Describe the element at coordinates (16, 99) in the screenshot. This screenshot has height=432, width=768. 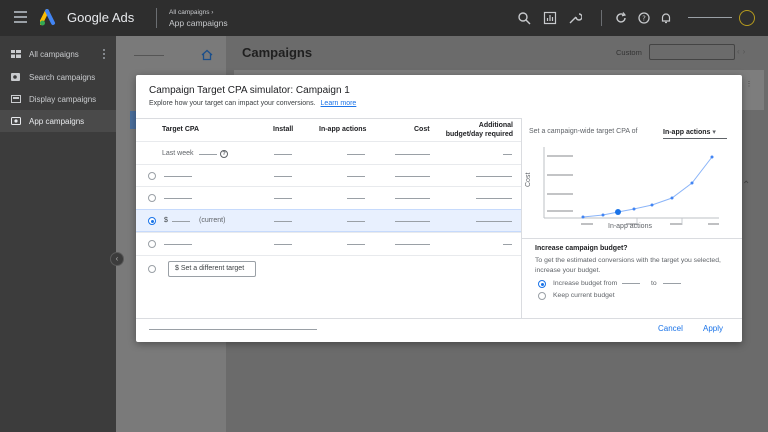
I see `display-icon` at that location.